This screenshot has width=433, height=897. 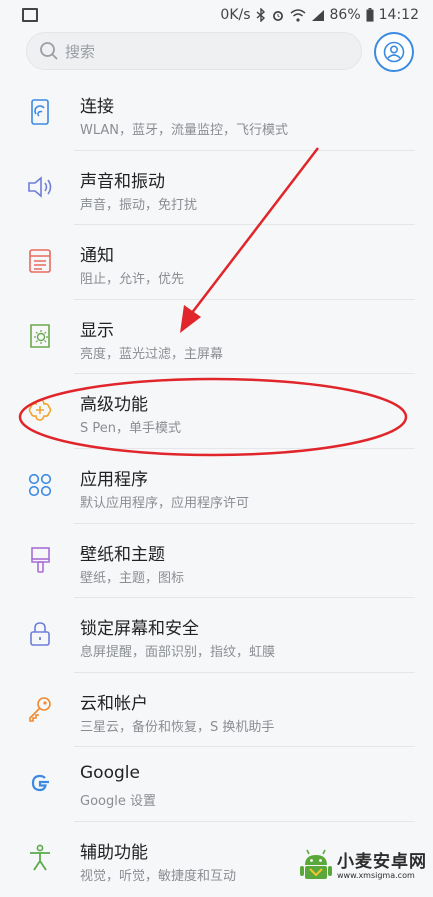 I want to click on search-input: 搜索, so click(x=194, y=51).